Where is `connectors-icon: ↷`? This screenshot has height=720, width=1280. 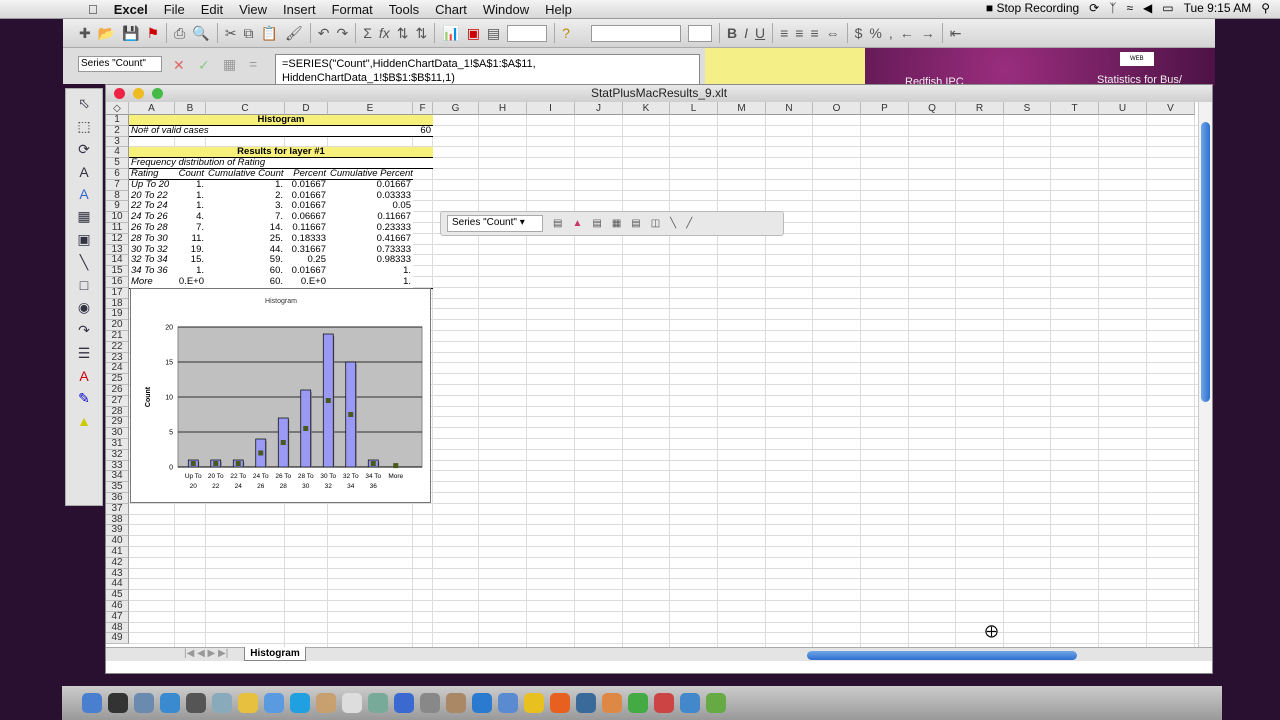 connectors-icon: ↷ is located at coordinates (84, 330).